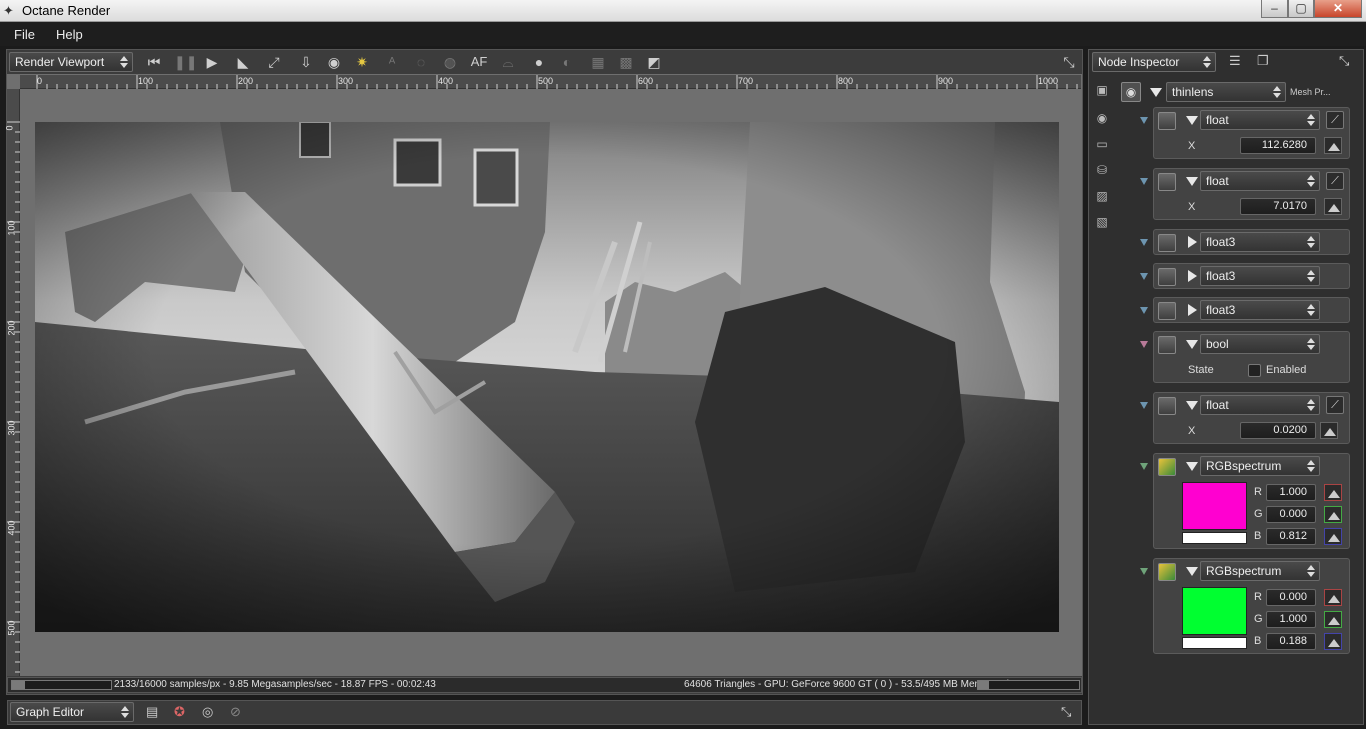 The width and height of the screenshot is (1366, 729). What do you see at coordinates (1226, 92) in the screenshot?
I see `root-node-type-selector: thinlens` at bounding box center [1226, 92].